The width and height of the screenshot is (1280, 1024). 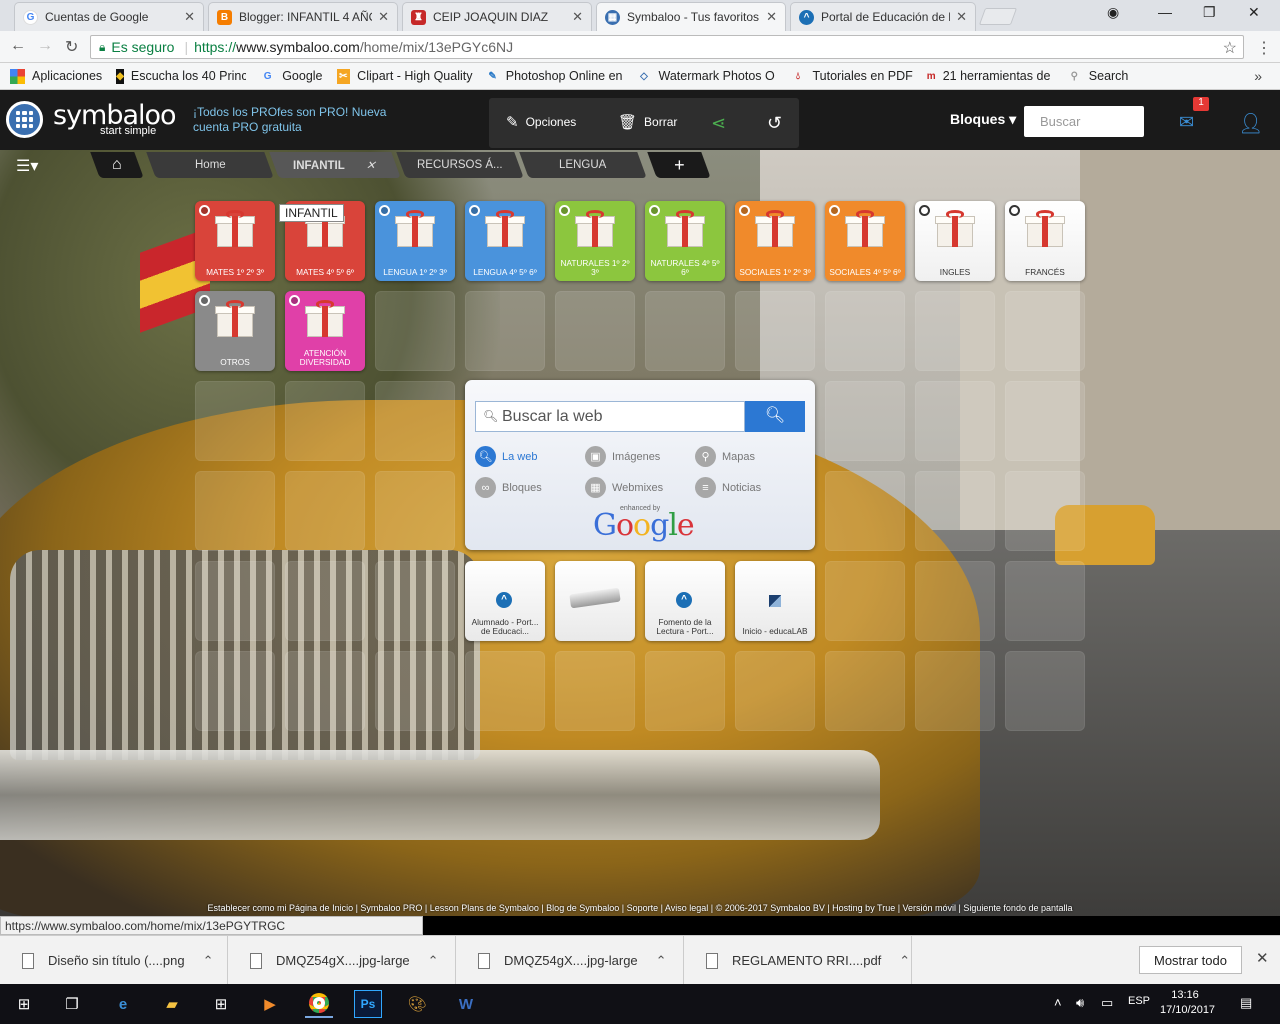 I want to click on reload-icon: ↻, so click(x=71, y=47).